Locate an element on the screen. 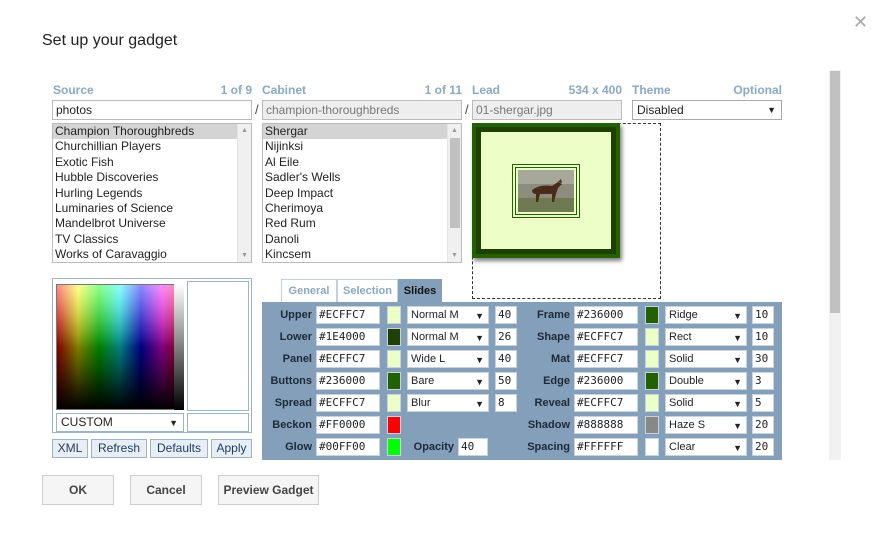 This screenshot has width=884, height=535. source-input: photos is located at coordinates (152, 110).